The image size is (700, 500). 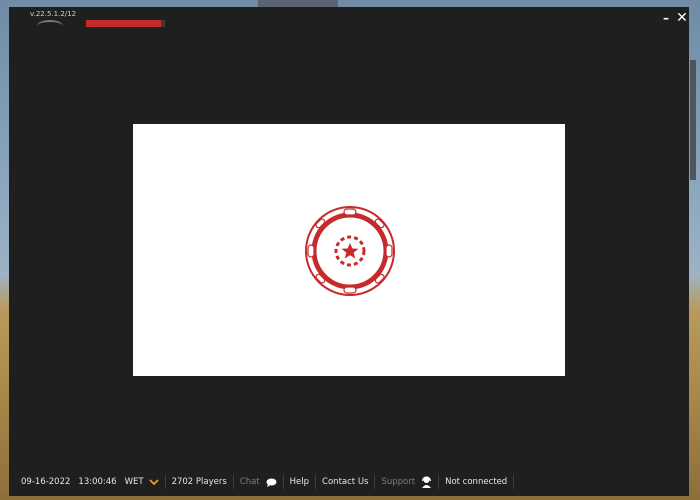 I want to click on timezone-selector: WET, so click(x=142, y=482).